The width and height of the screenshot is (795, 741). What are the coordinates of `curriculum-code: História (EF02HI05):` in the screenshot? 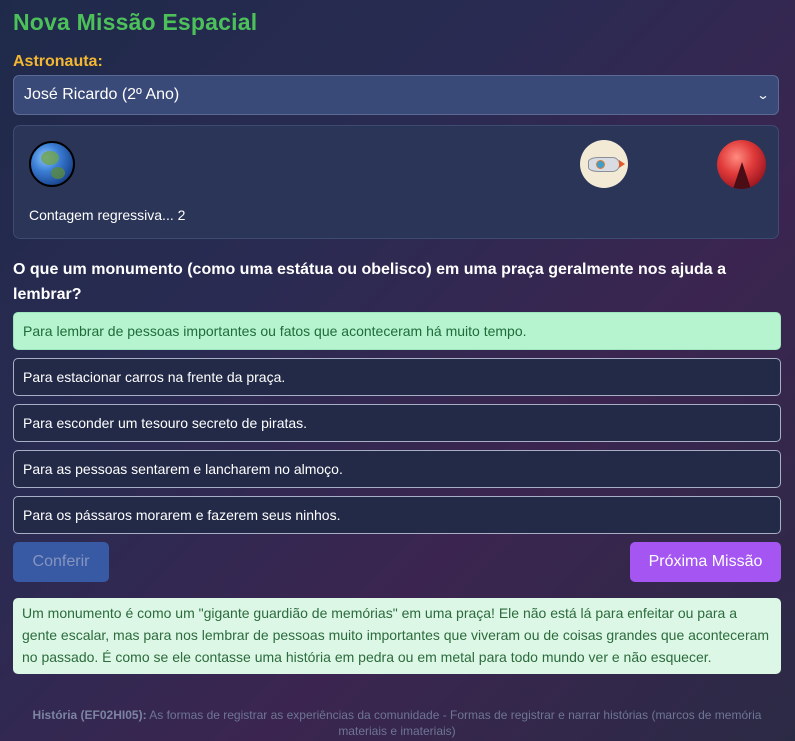 It's located at (89, 715).